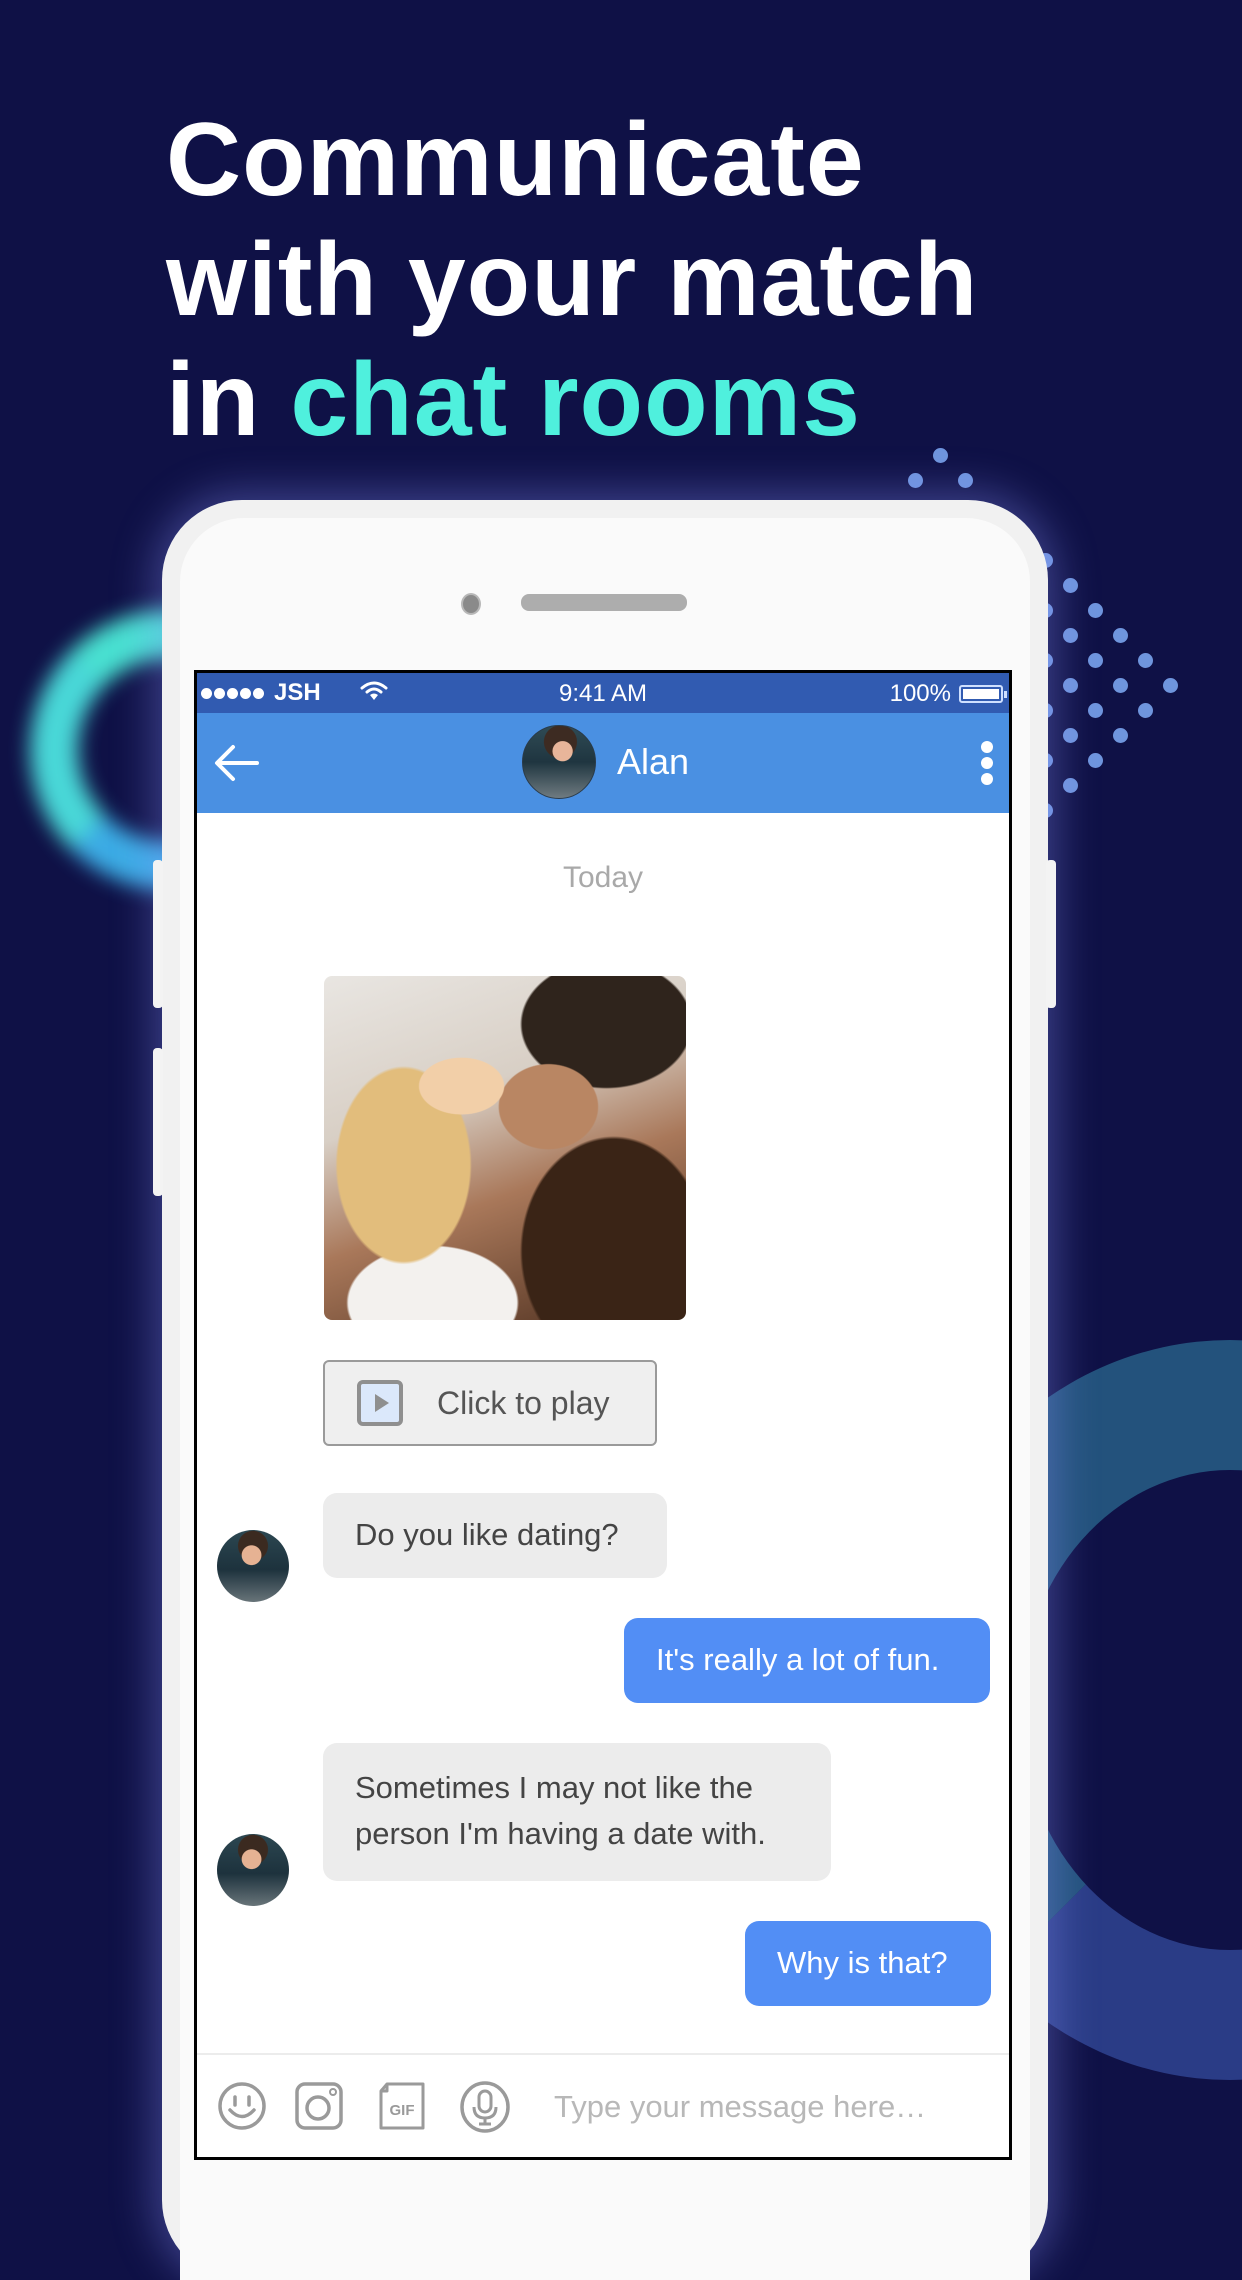 The image size is (1242, 2280). What do you see at coordinates (1051, 934) in the screenshot?
I see `phone-side-button-right` at bounding box center [1051, 934].